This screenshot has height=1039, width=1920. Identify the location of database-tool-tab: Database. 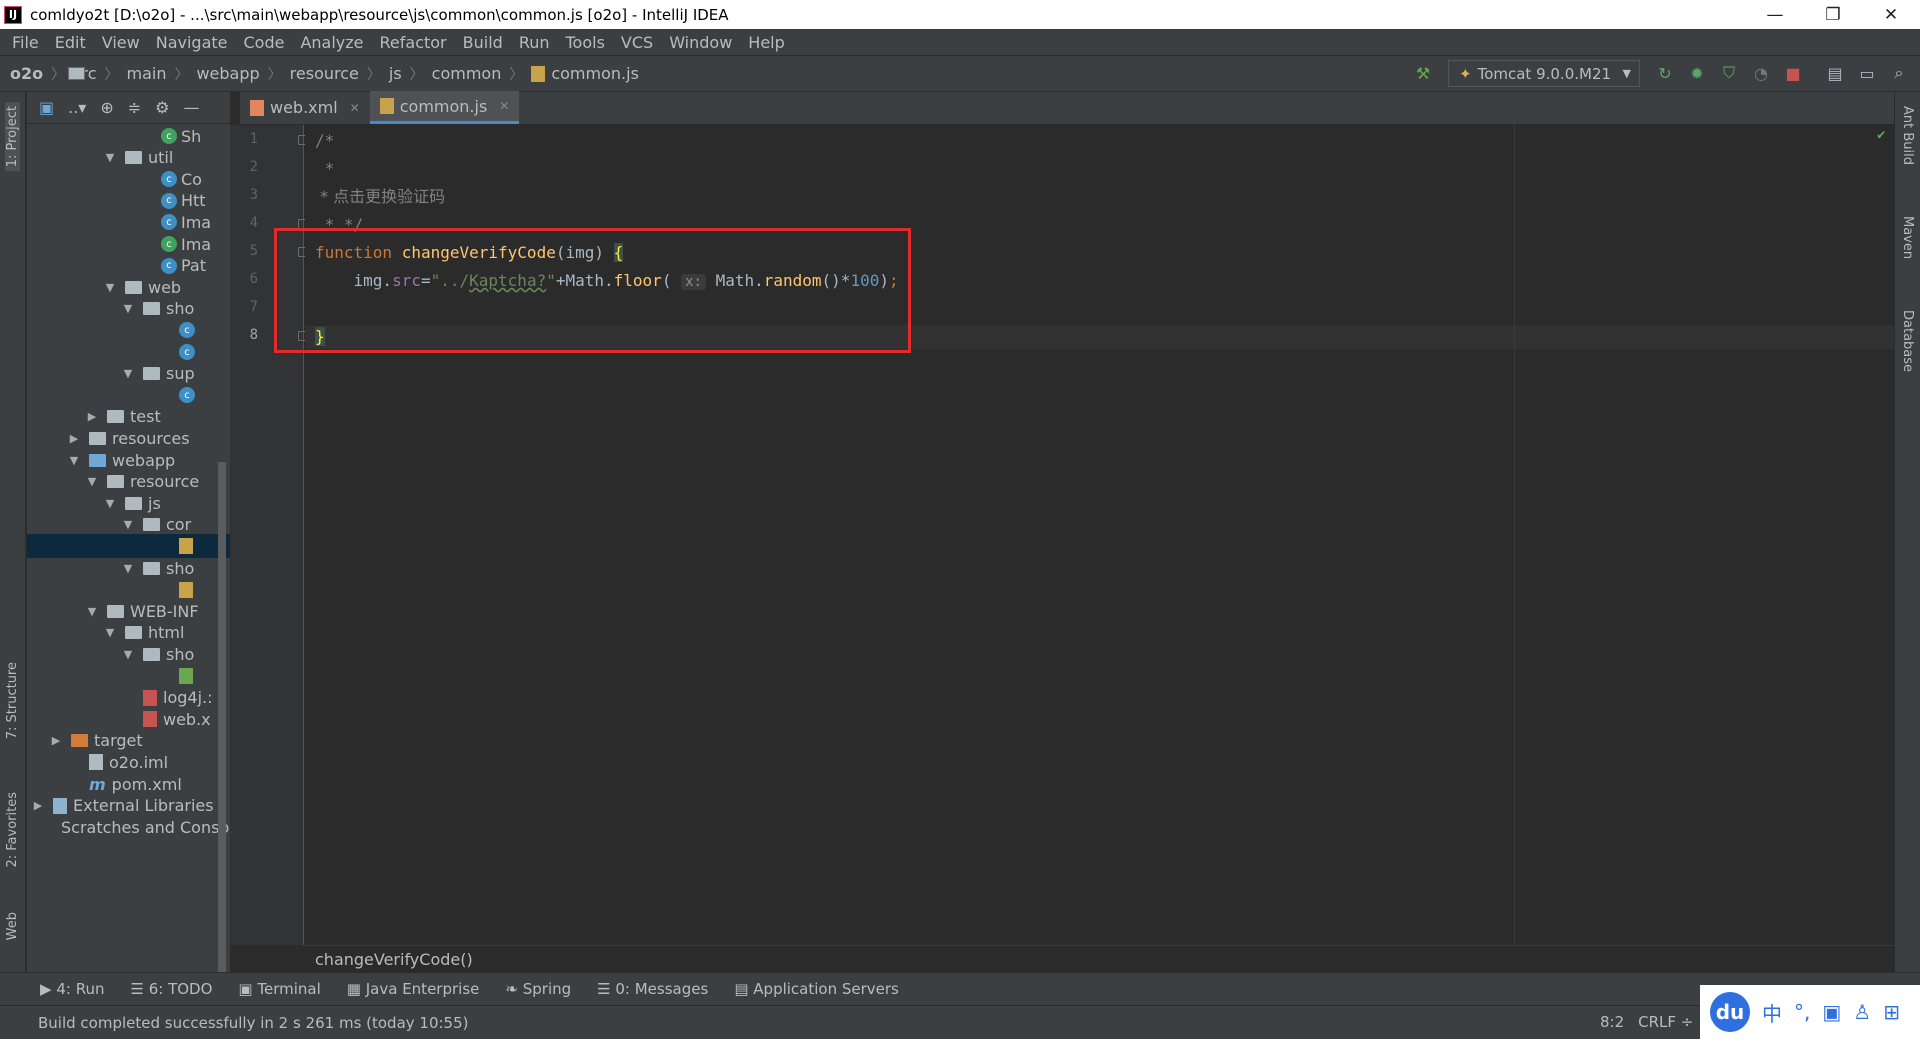
(1907, 341).